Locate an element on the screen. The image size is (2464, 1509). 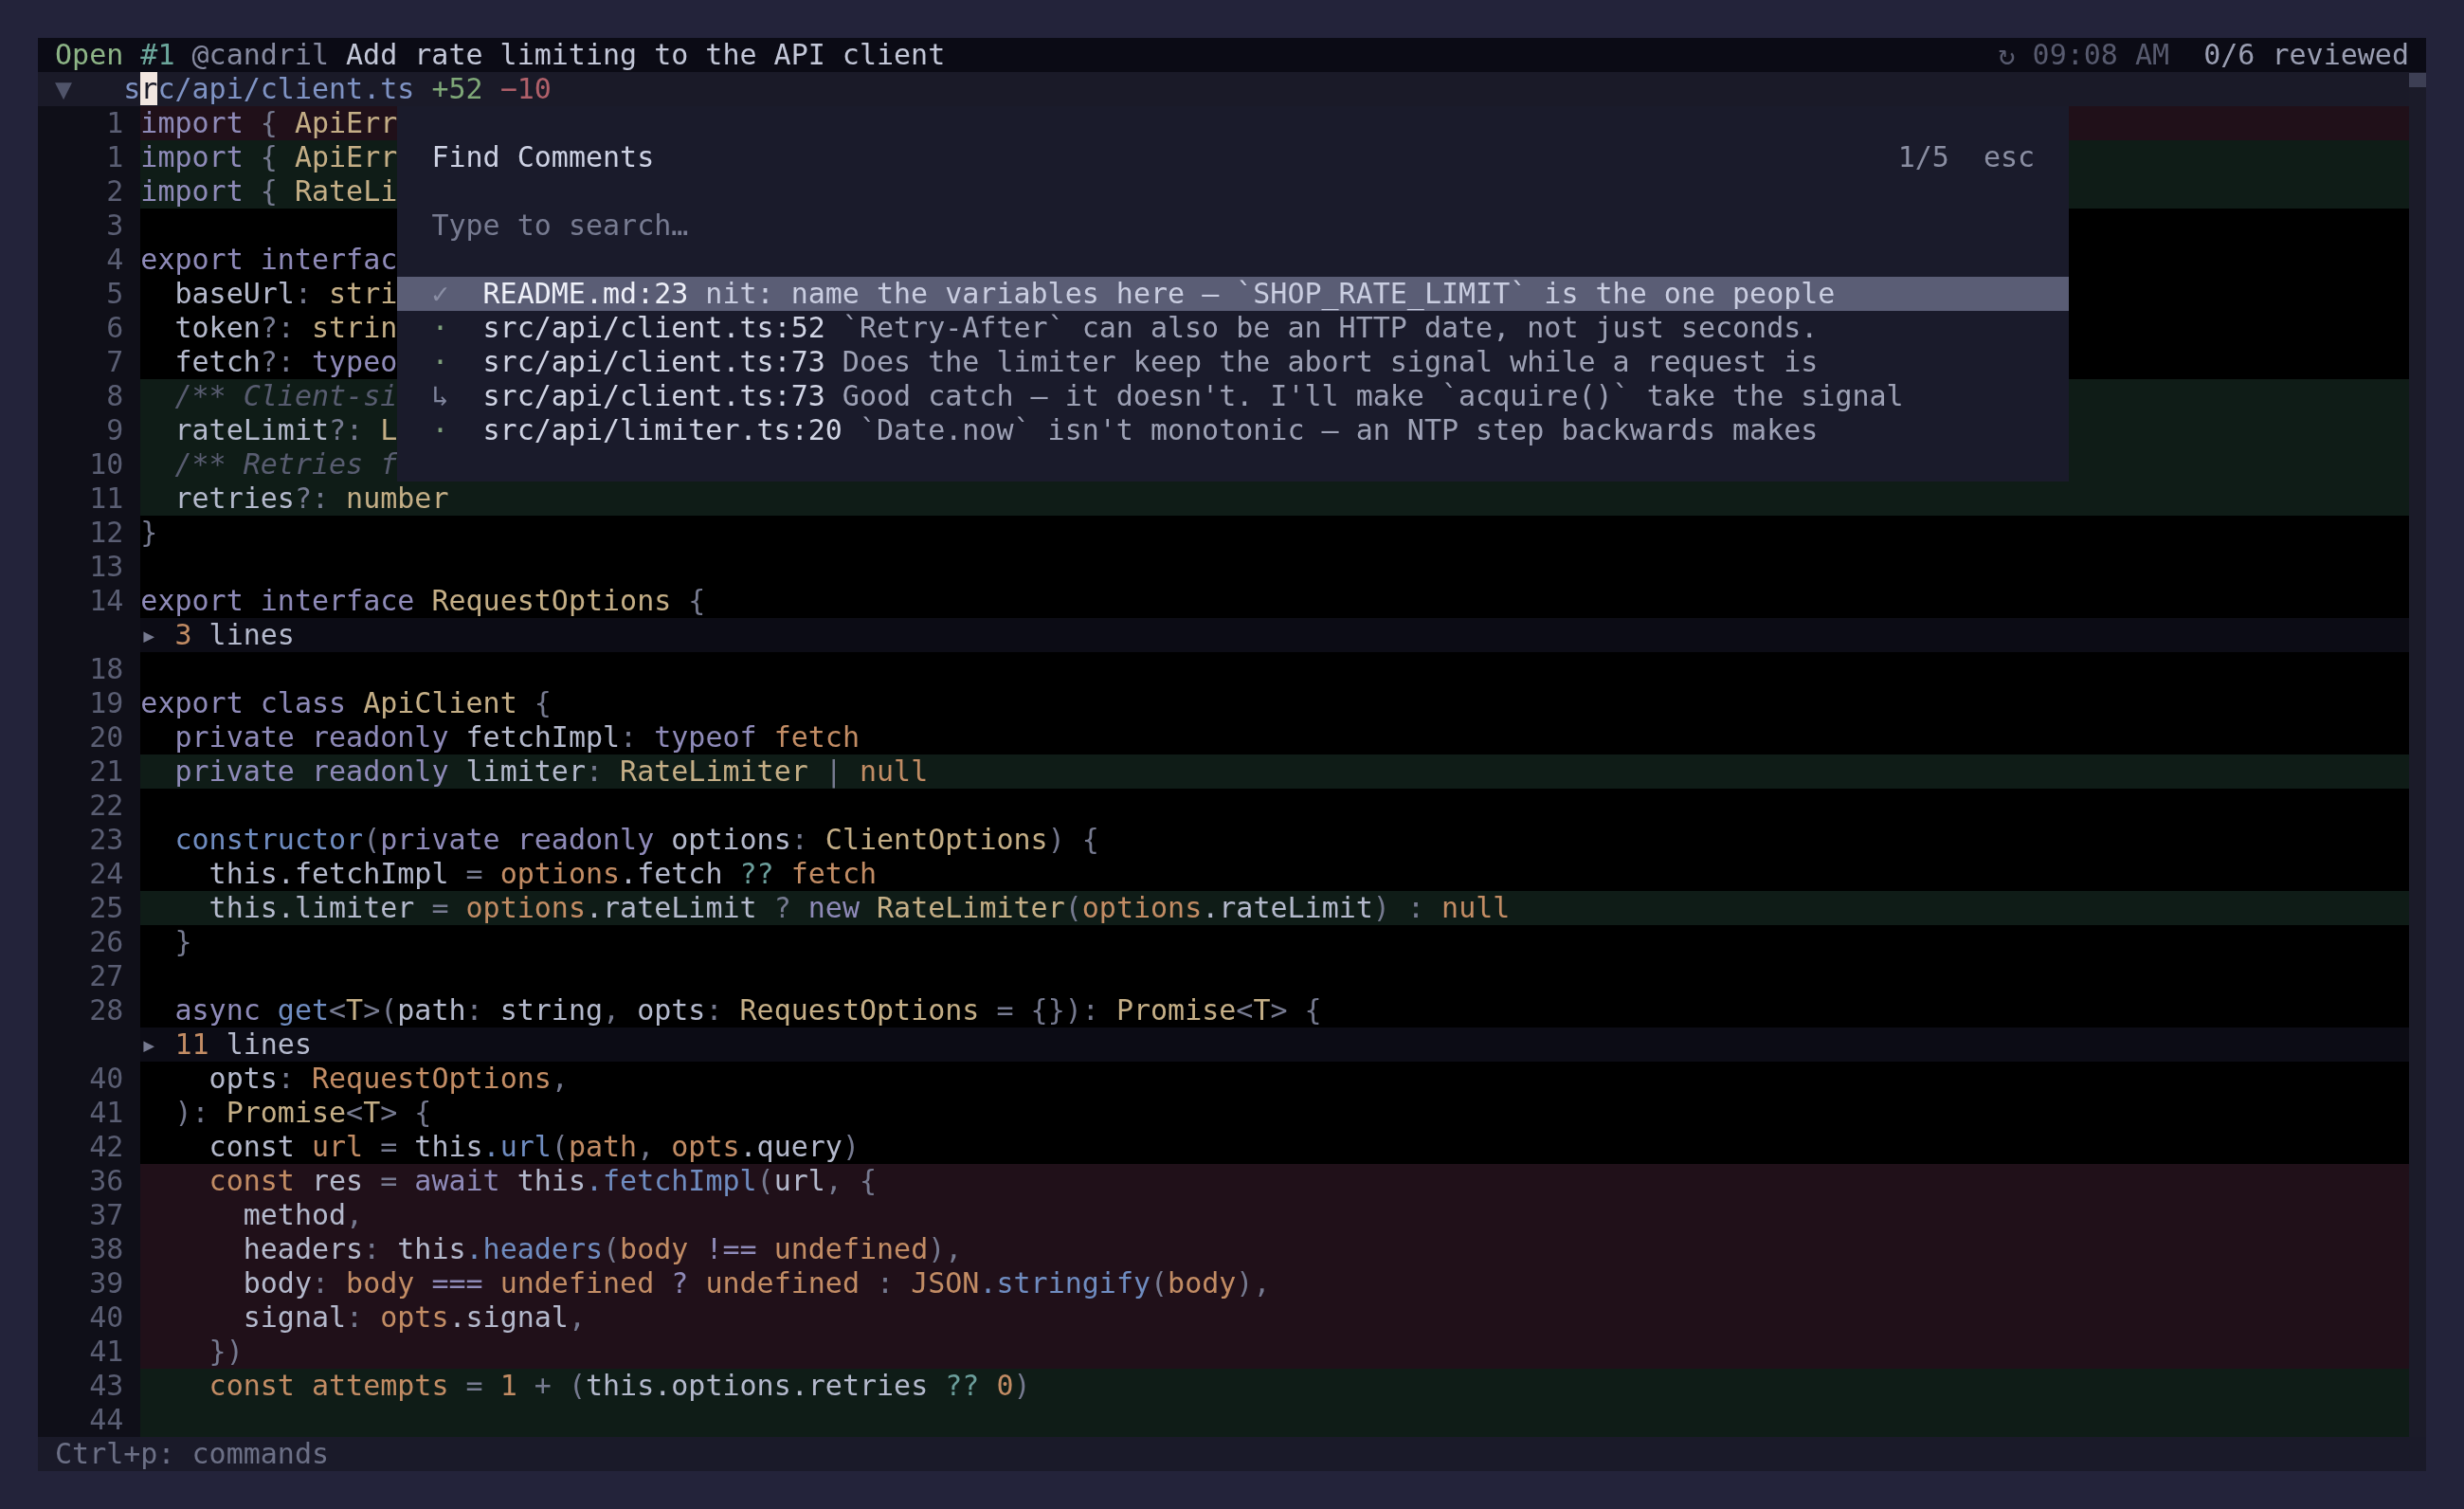
code-line: this.fetchImpl = options.fetch ?? fetch is located at coordinates (543, 874).